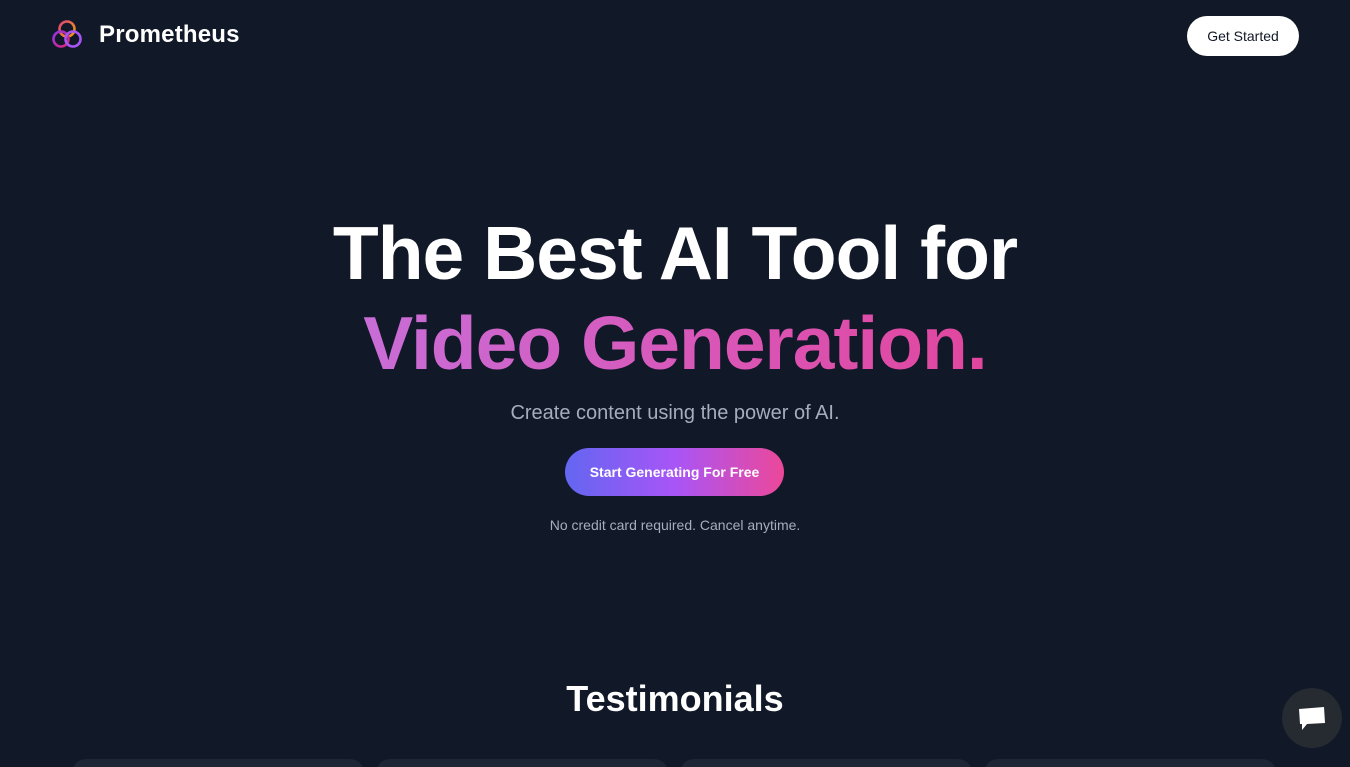 The width and height of the screenshot is (1350, 767). I want to click on three-rings-logo-icon, so click(67, 34).